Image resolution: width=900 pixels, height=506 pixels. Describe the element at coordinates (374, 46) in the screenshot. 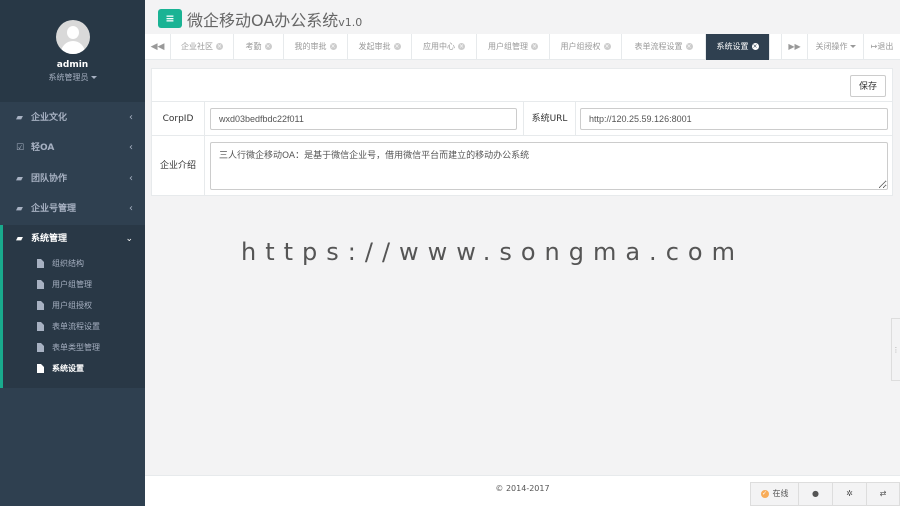

I see `tab-label: 发起审批` at that location.